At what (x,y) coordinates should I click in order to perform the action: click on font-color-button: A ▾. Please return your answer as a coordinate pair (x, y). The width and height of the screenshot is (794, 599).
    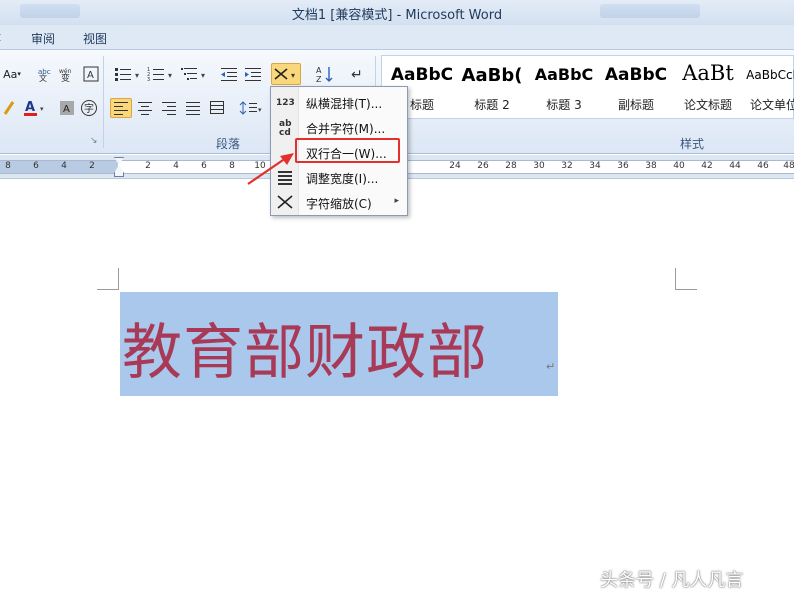
    Looking at the image, I should click on (35, 108).